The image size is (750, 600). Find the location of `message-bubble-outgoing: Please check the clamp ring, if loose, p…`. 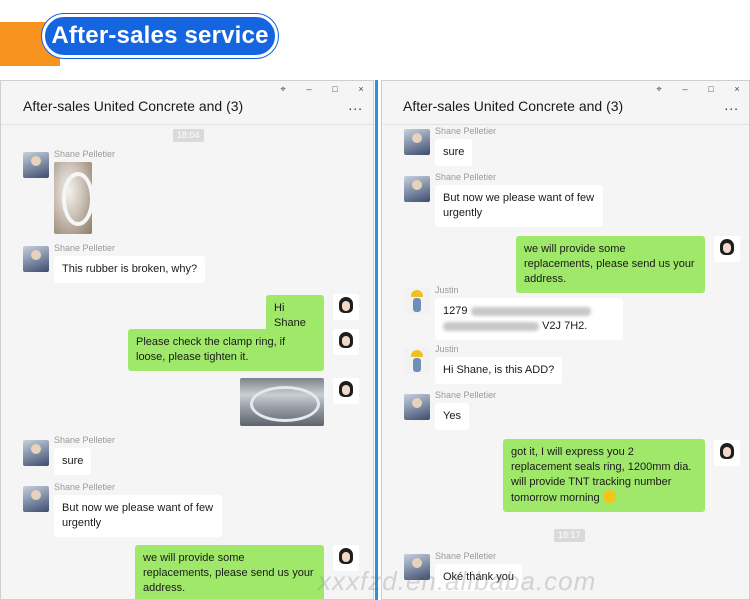

message-bubble-outgoing: Please check the clamp ring, if loose, p… is located at coordinates (226, 350).